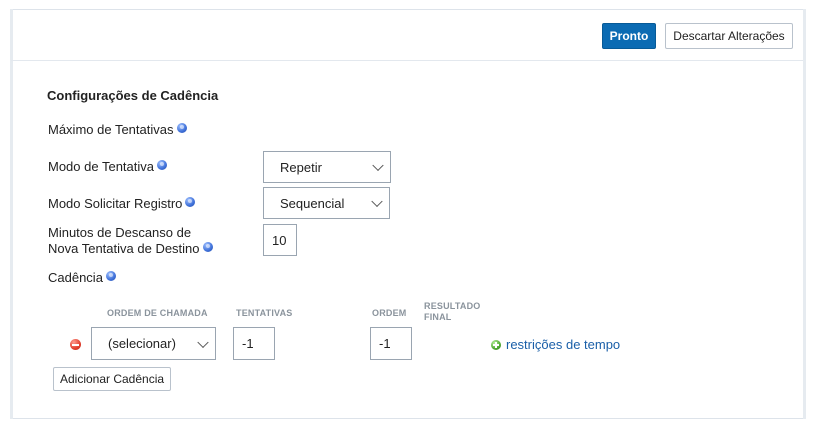  I want to click on rest-minutes-input: 10, so click(280, 240).